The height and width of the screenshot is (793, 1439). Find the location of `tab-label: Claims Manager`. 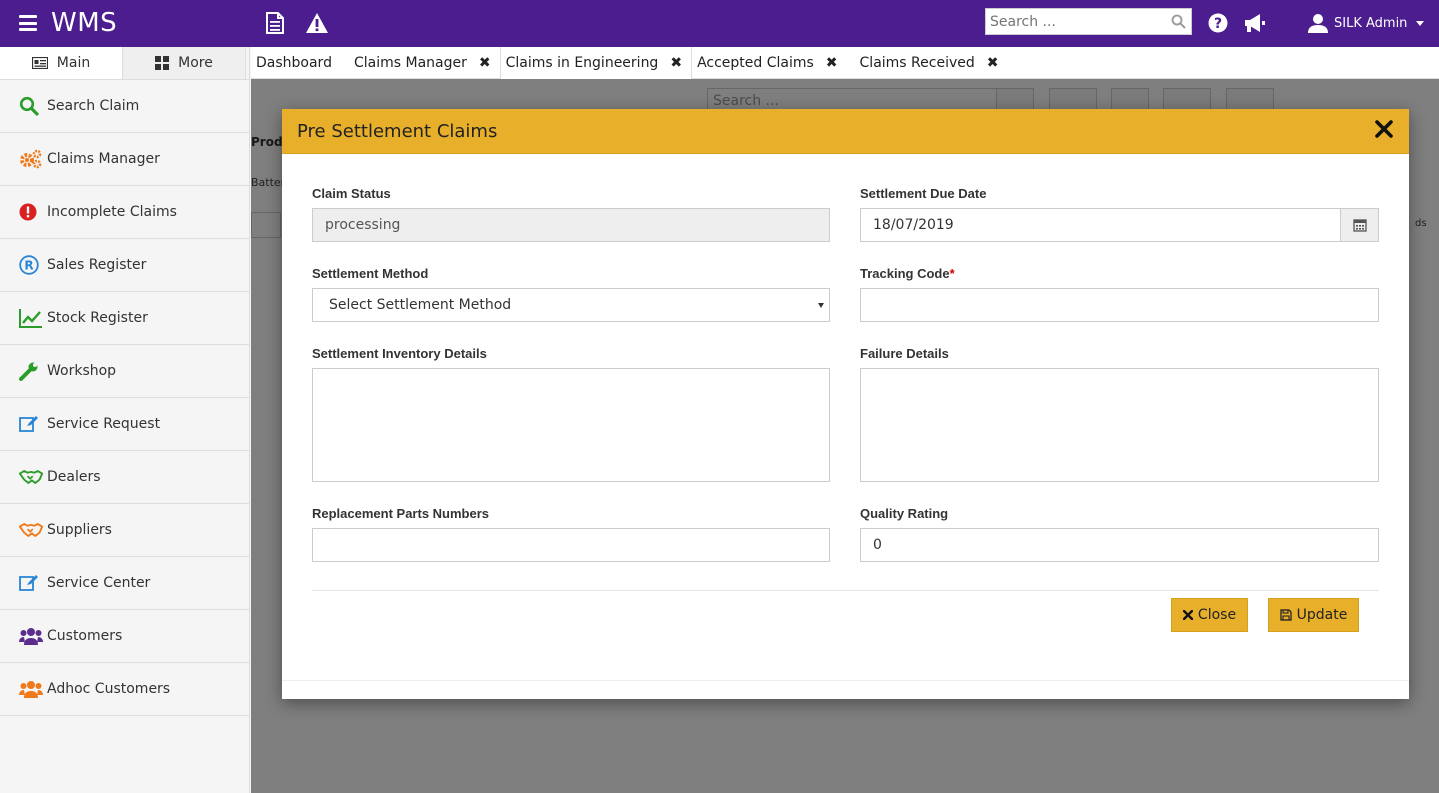

tab-label: Claims Manager is located at coordinates (410, 63).